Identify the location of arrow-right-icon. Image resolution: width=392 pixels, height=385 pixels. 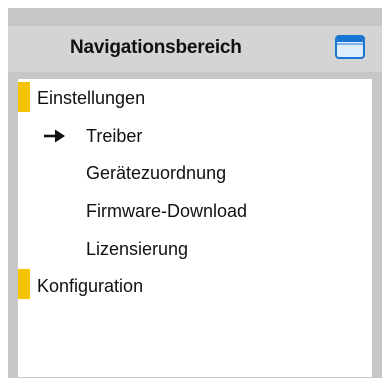
(54, 136).